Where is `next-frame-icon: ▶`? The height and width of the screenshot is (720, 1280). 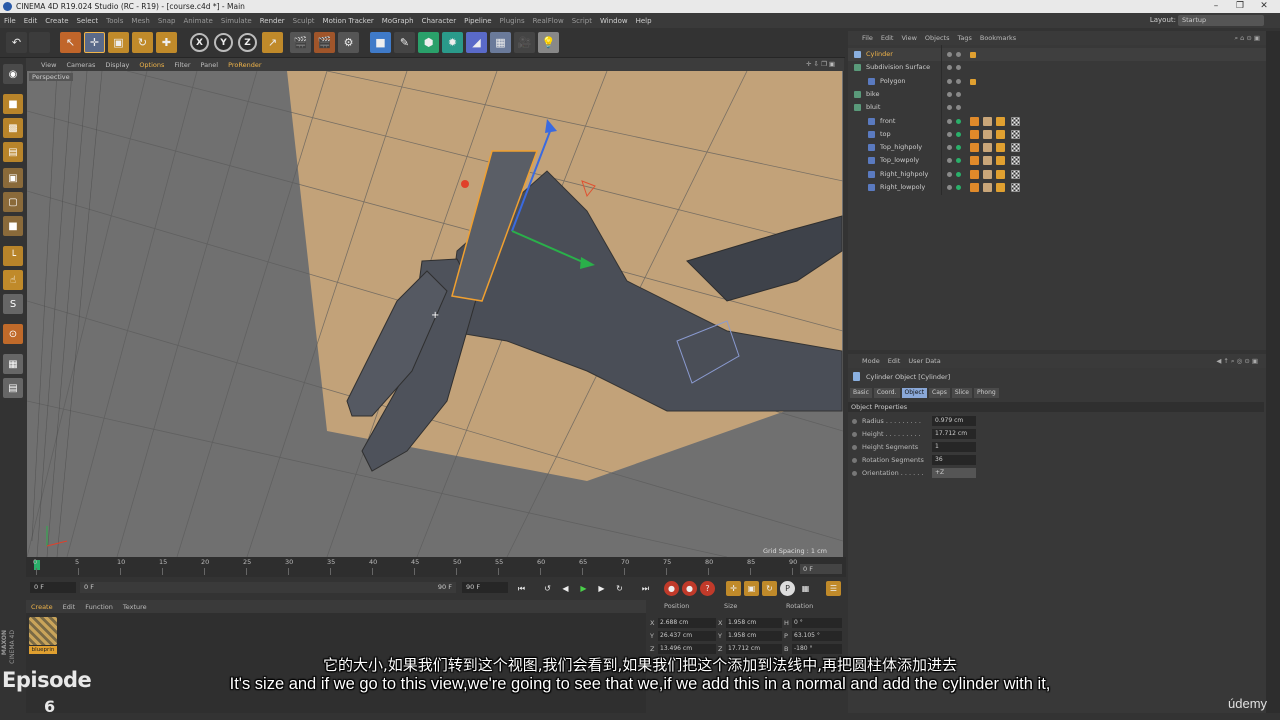
next-frame-icon: ▶ is located at coordinates (601, 588).